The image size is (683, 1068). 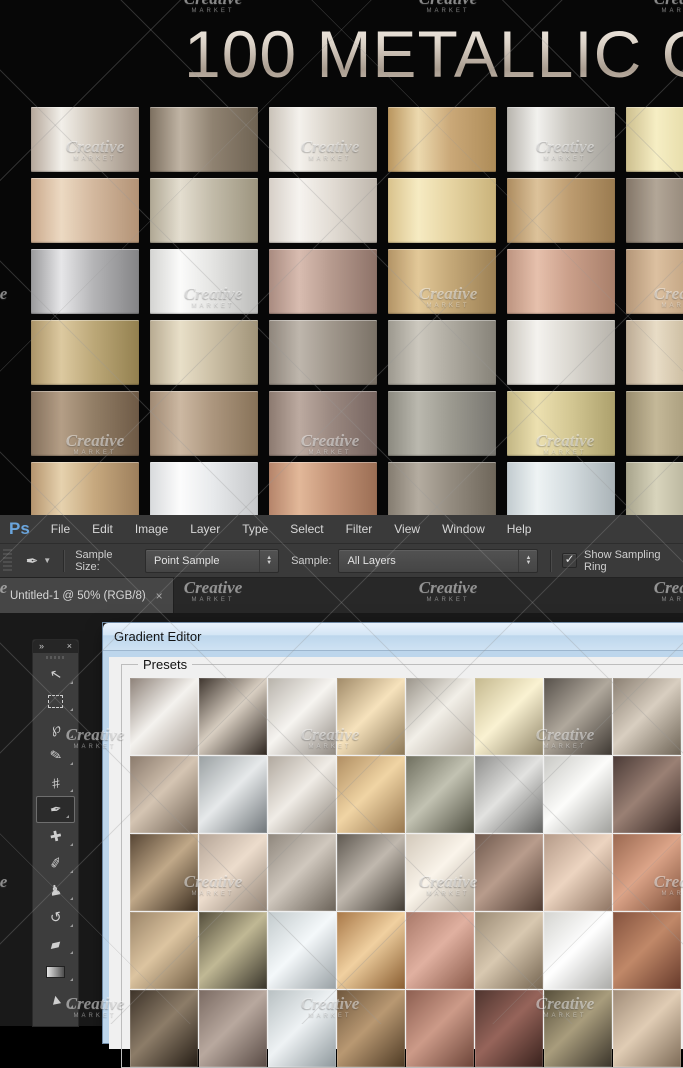 I want to click on collapse-panel-icon: », so click(x=41, y=646).